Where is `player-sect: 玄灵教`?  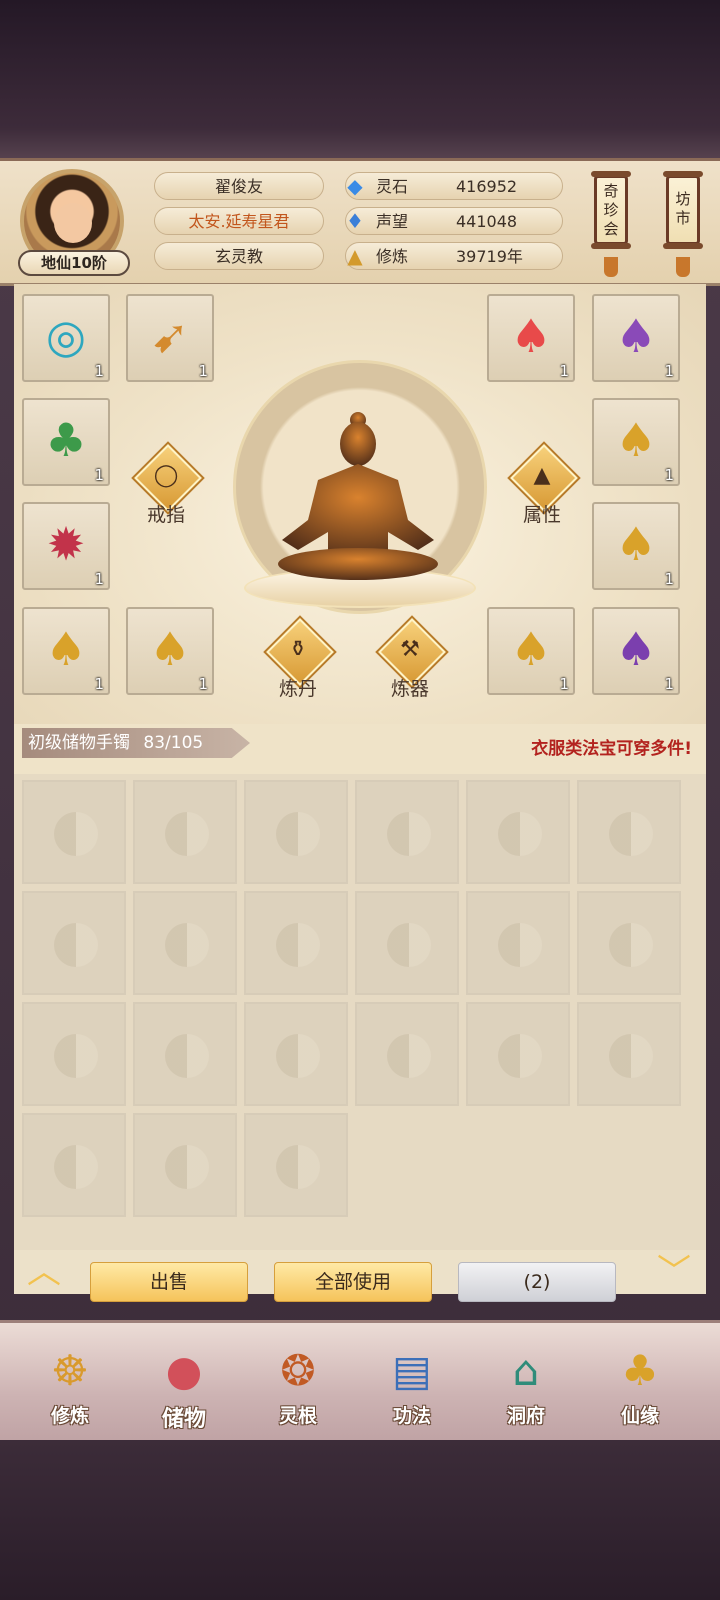 player-sect: 玄灵教 is located at coordinates (239, 256).